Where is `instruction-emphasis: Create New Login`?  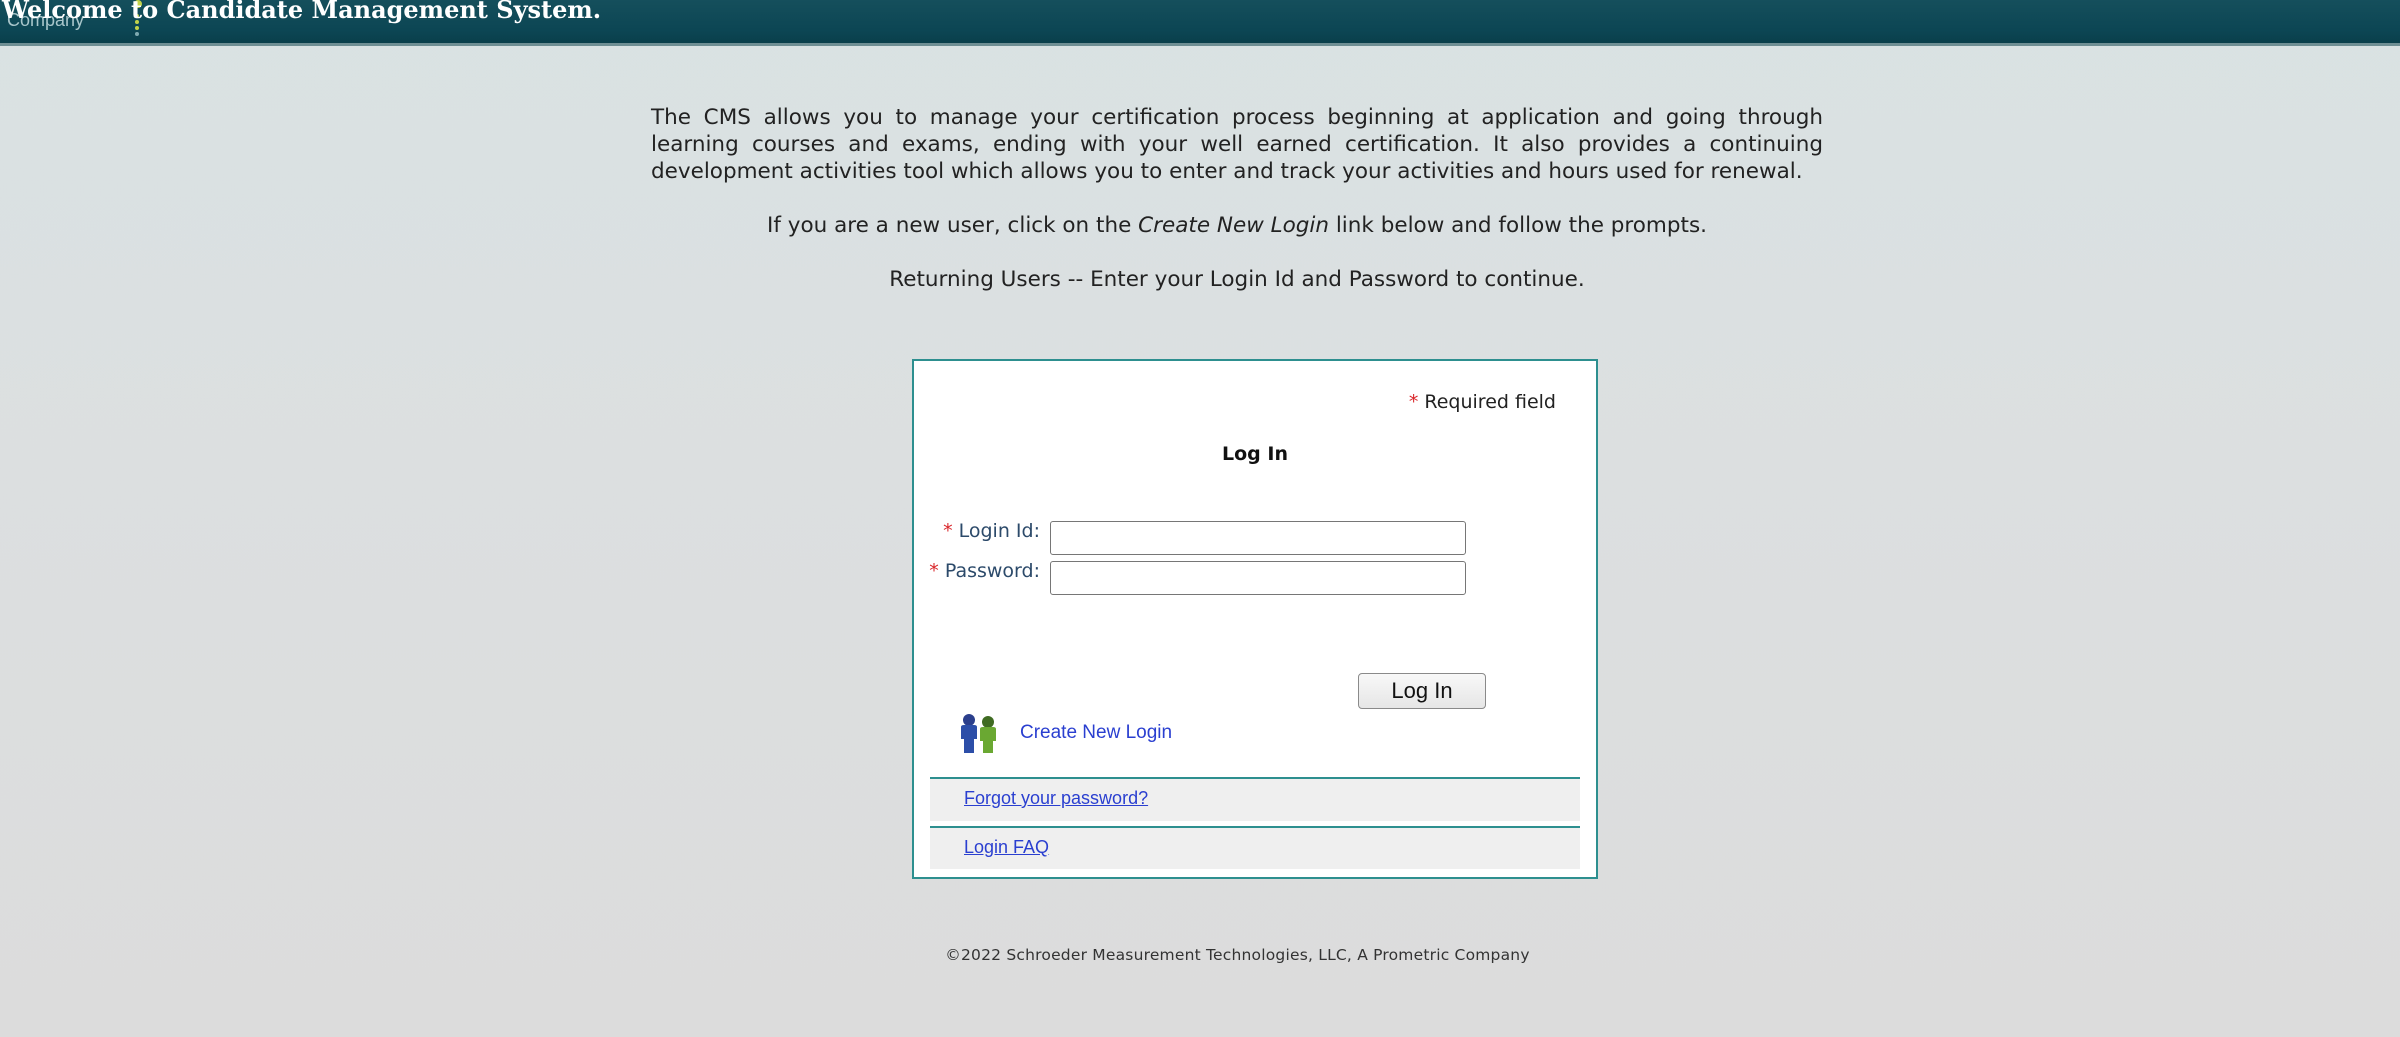 instruction-emphasis: Create New Login is located at coordinates (1233, 225).